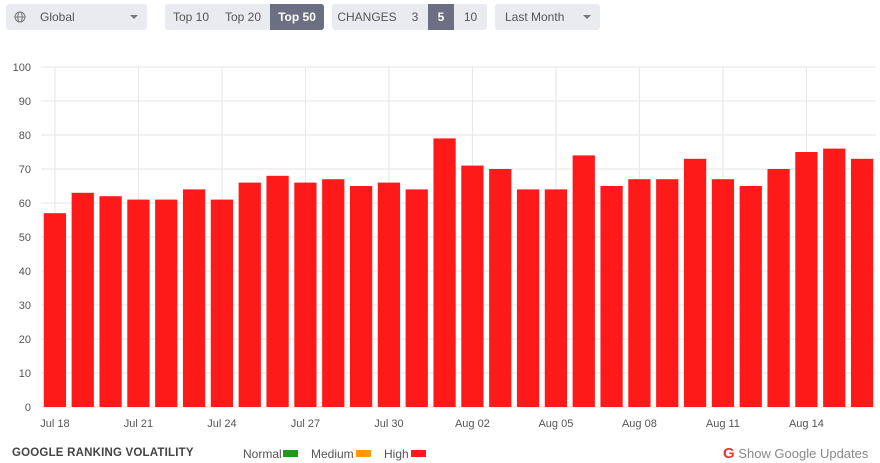 This screenshot has height=463, width=880. Describe the element at coordinates (57, 17) in the screenshot. I see `region-label: Global` at that location.